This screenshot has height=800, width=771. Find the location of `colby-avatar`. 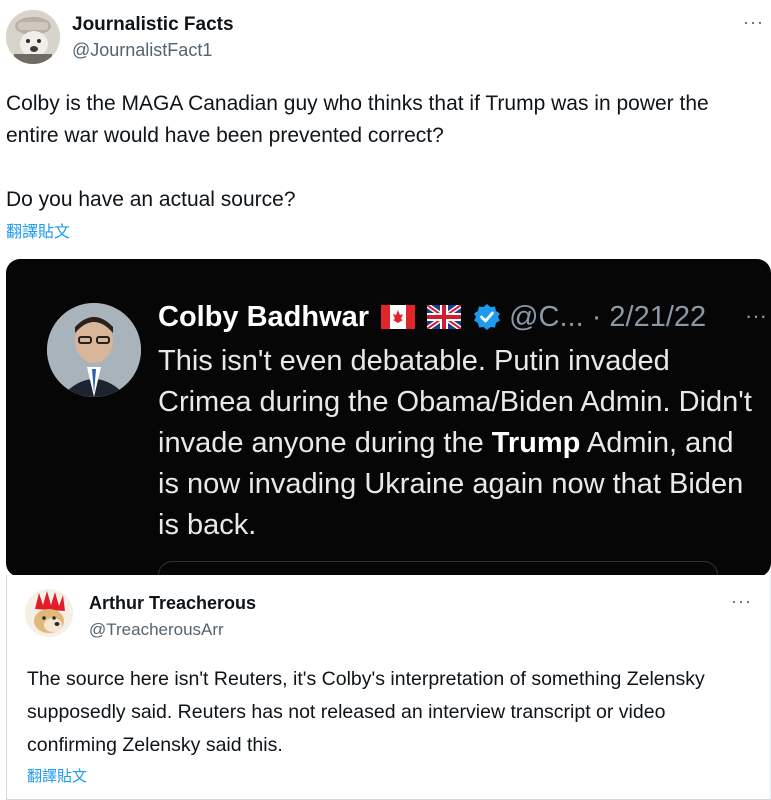

colby-avatar is located at coordinates (94, 350).